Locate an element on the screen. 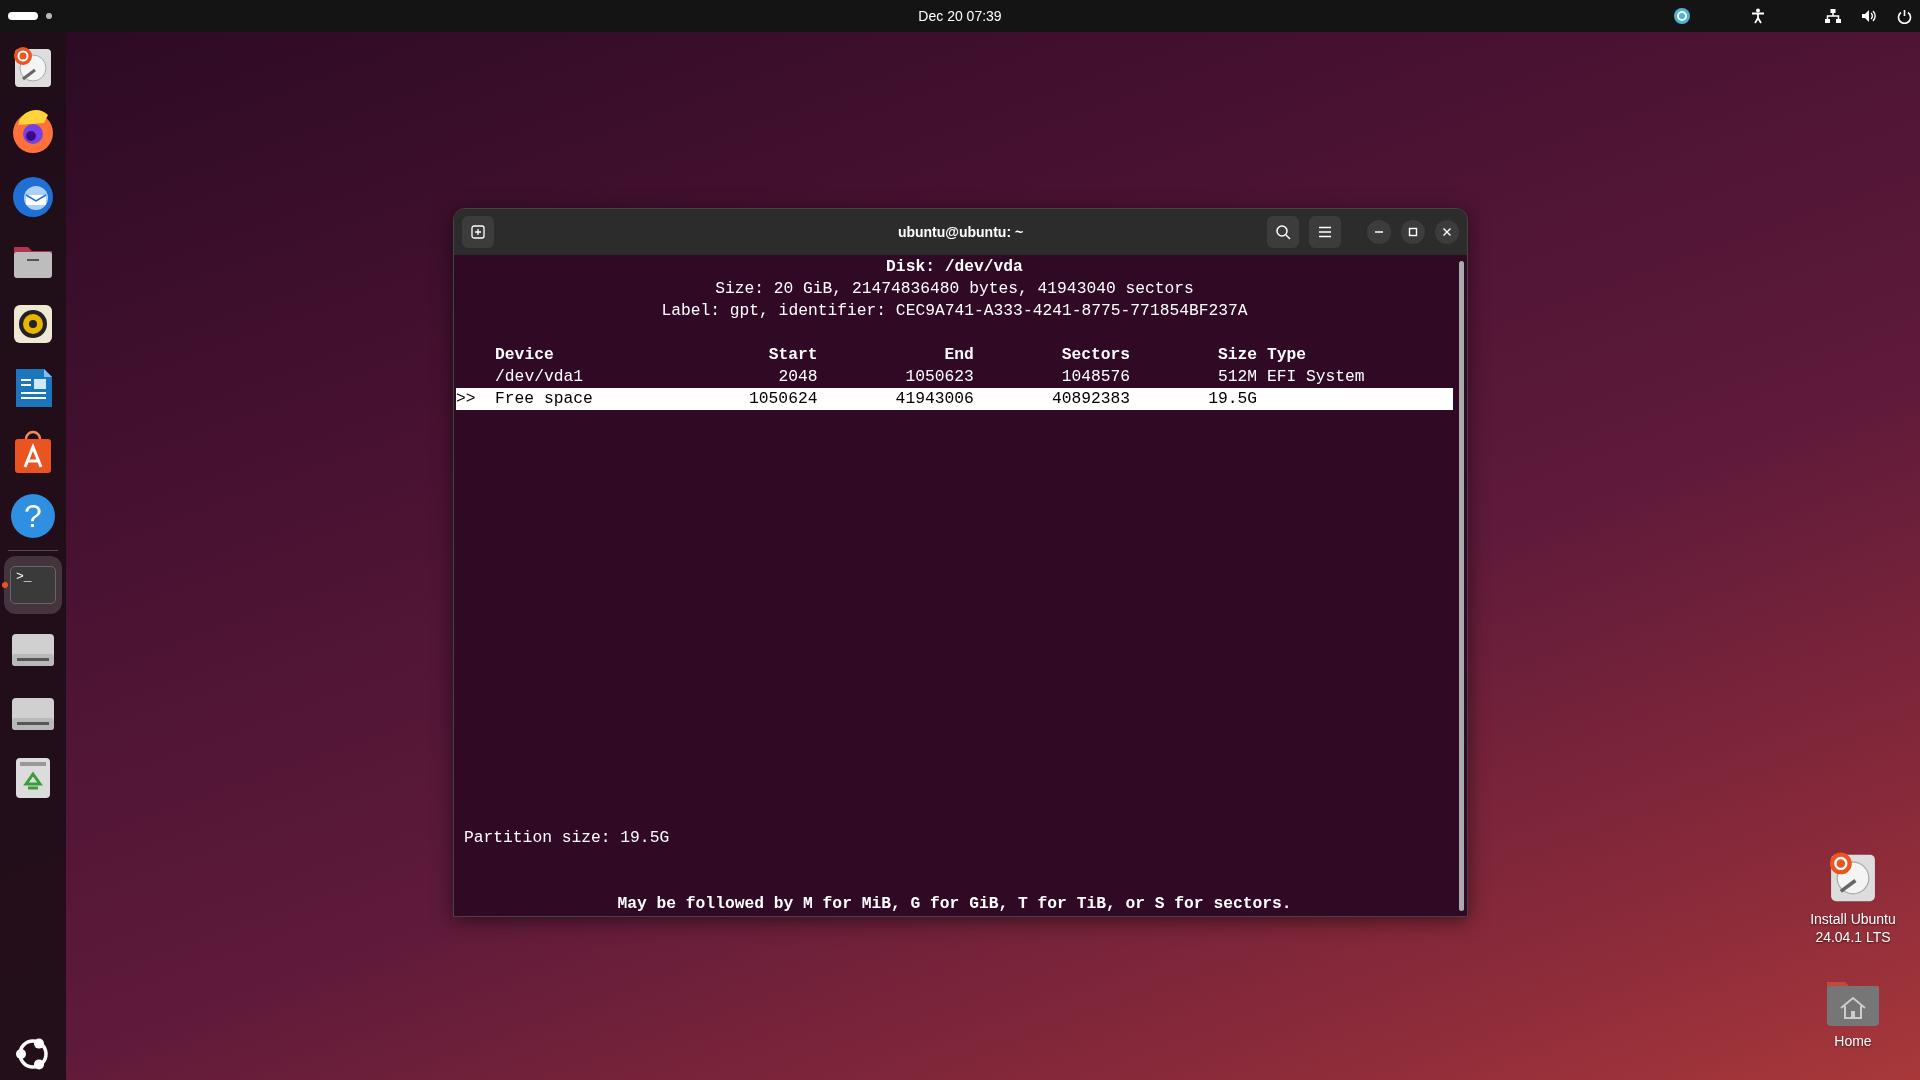  column-header: End is located at coordinates (959, 355).